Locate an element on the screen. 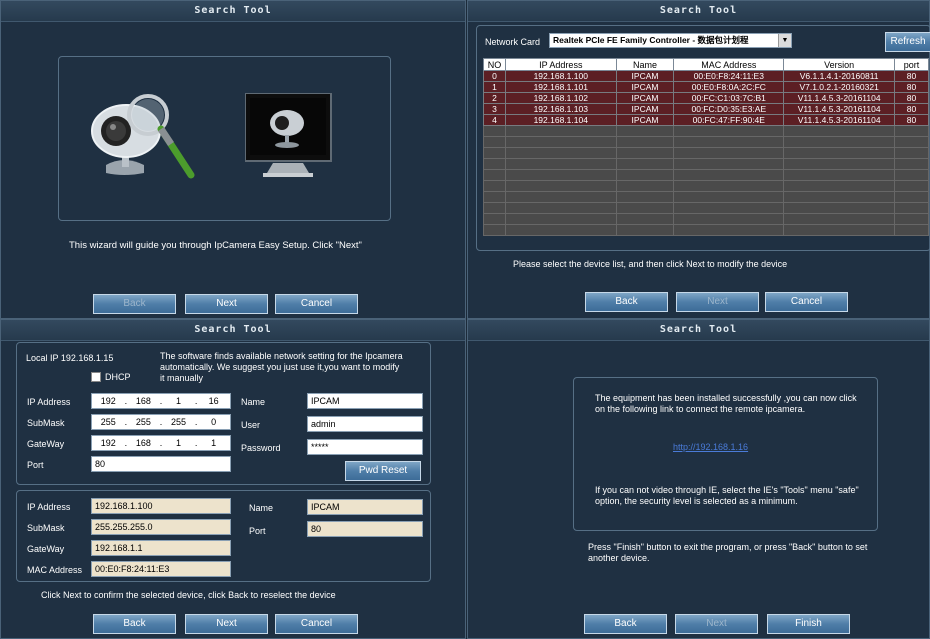 This screenshot has width=930, height=639. table-cell: V7.1.0.2.1-20160321 is located at coordinates (839, 87).